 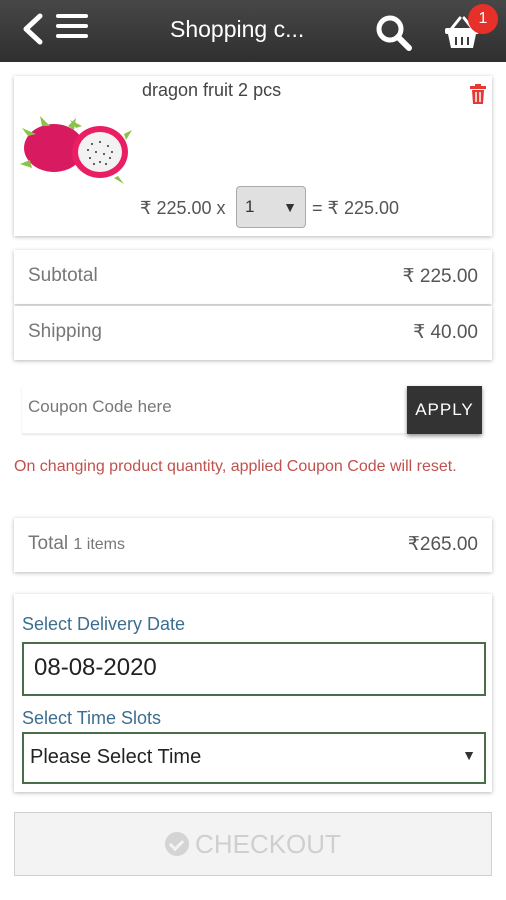 What do you see at coordinates (444, 410) in the screenshot?
I see `apply-coupon-button: APPLY` at bounding box center [444, 410].